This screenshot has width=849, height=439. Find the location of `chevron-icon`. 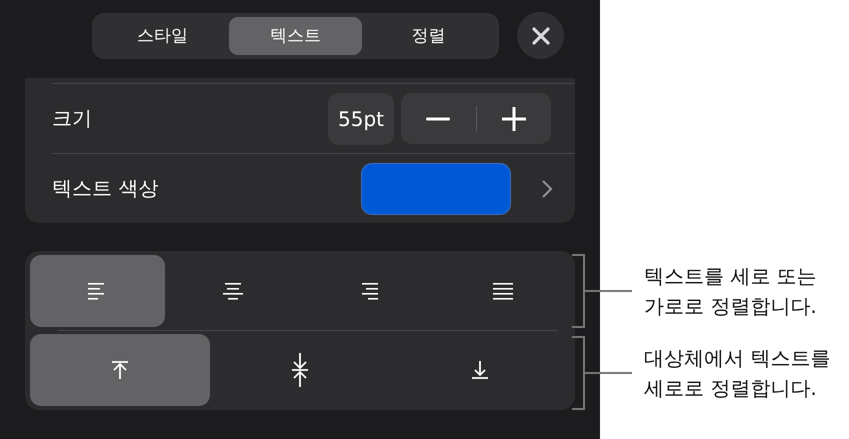

chevron-icon is located at coordinates (547, 188).